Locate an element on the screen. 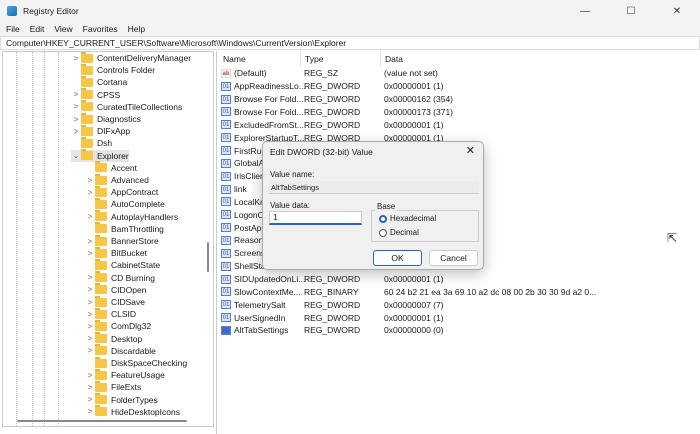  tree-item: > Discardable is located at coordinates (120, 350).